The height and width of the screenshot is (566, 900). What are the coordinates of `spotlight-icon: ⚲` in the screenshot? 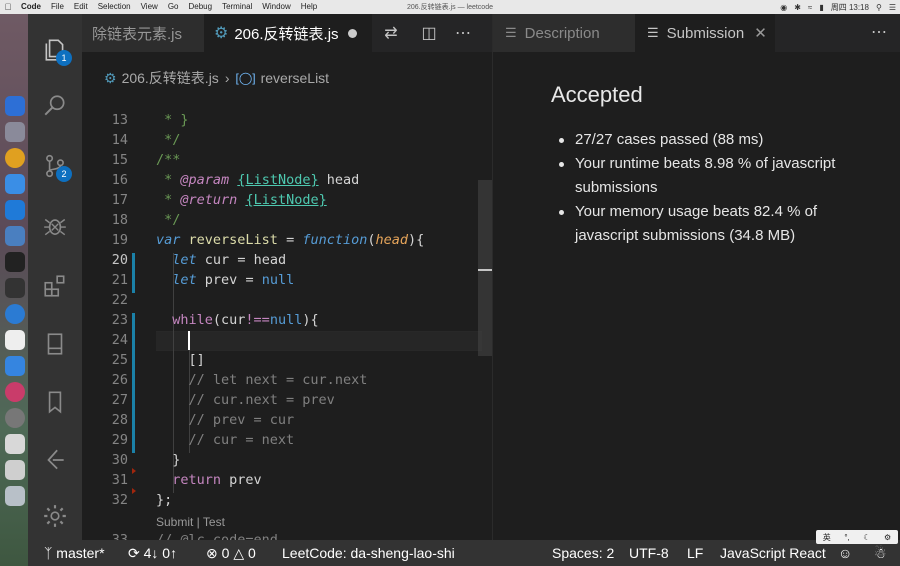 It's located at (879, 7).